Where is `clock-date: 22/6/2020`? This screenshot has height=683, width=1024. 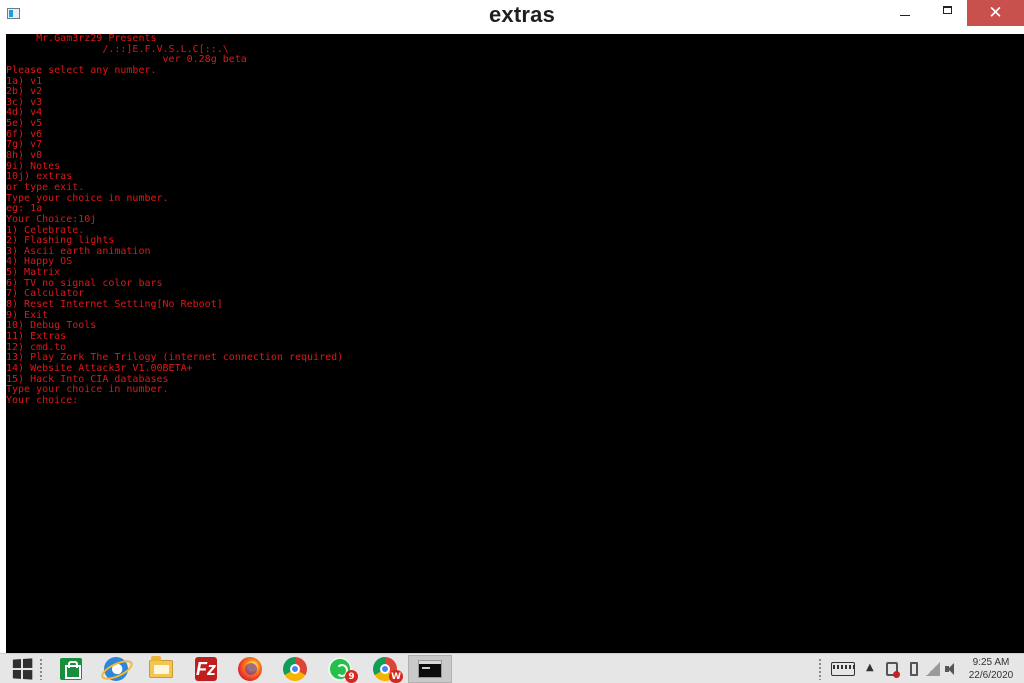
clock-date: 22/6/2020 is located at coordinates (991, 675).